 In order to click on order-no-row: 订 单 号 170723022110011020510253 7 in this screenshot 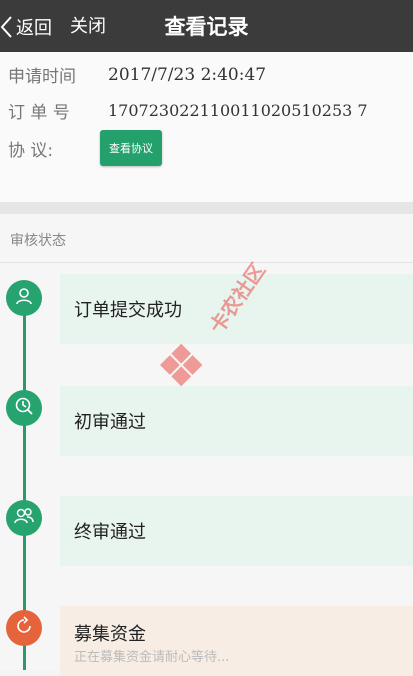, I will do `click(188, 110)`.